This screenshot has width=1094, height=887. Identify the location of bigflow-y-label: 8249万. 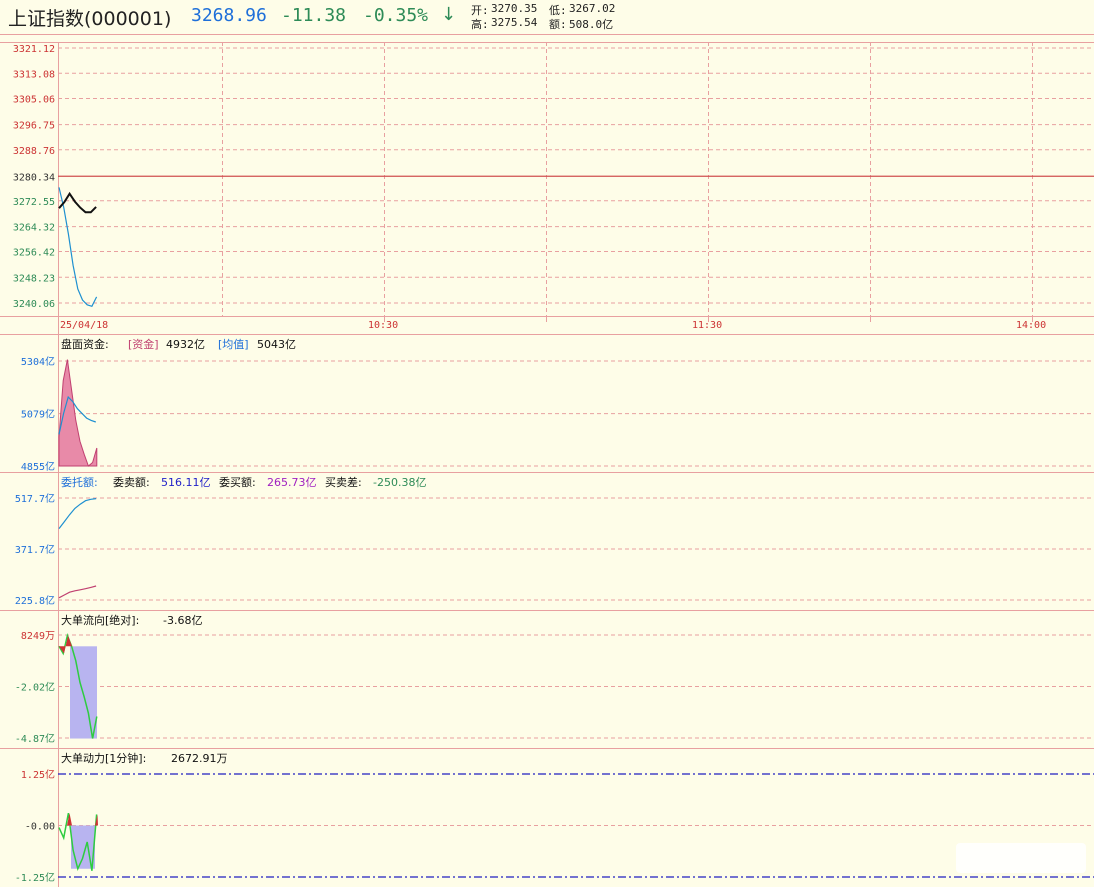
(38, 636).